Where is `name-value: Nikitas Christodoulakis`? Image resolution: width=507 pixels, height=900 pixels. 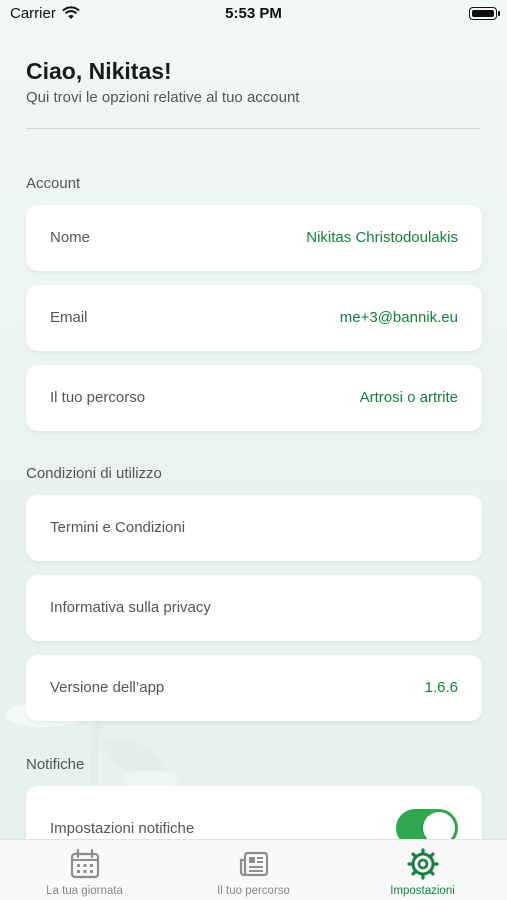 name-value: Nikitas Christodoulakis is located at coordinates (382, 237).